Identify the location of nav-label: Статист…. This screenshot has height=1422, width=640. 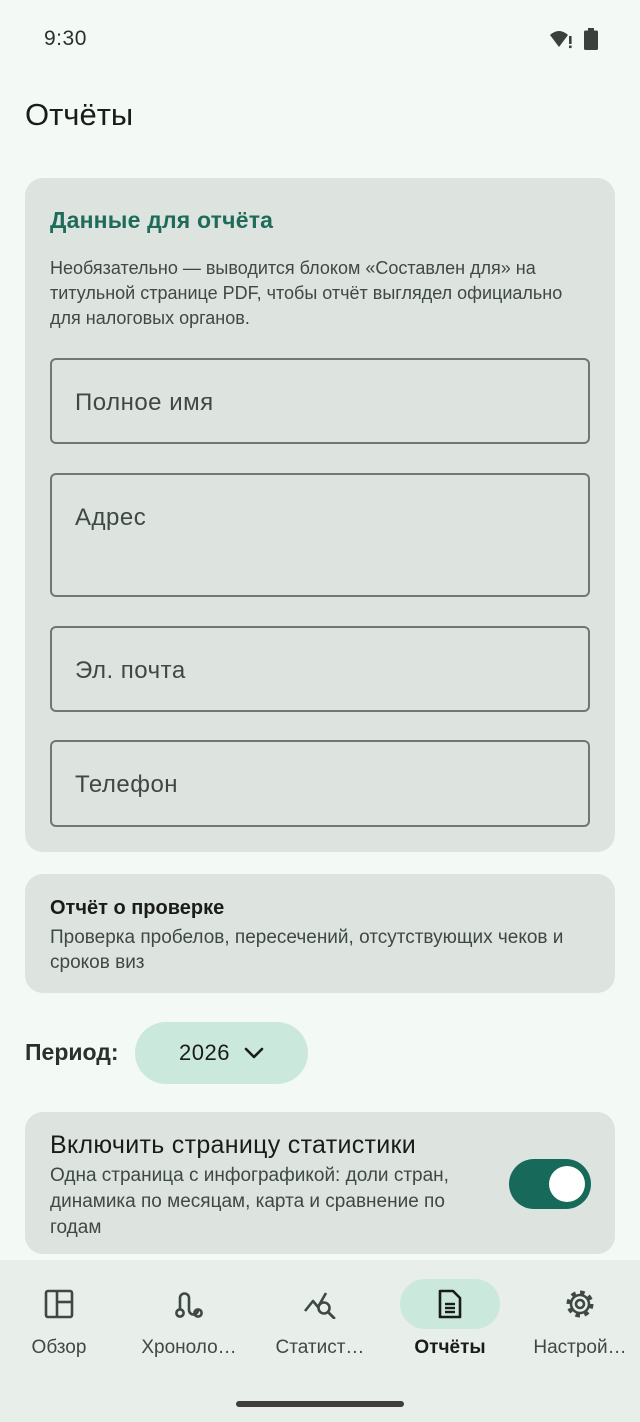
(320, 1347).